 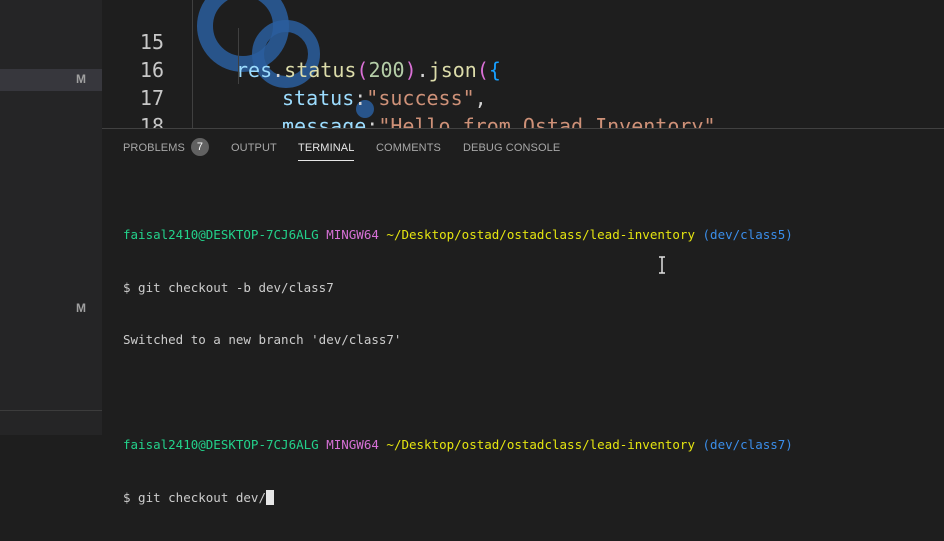 I want to click on tab-comments: COMMENTS, so click(x=408, y=147).